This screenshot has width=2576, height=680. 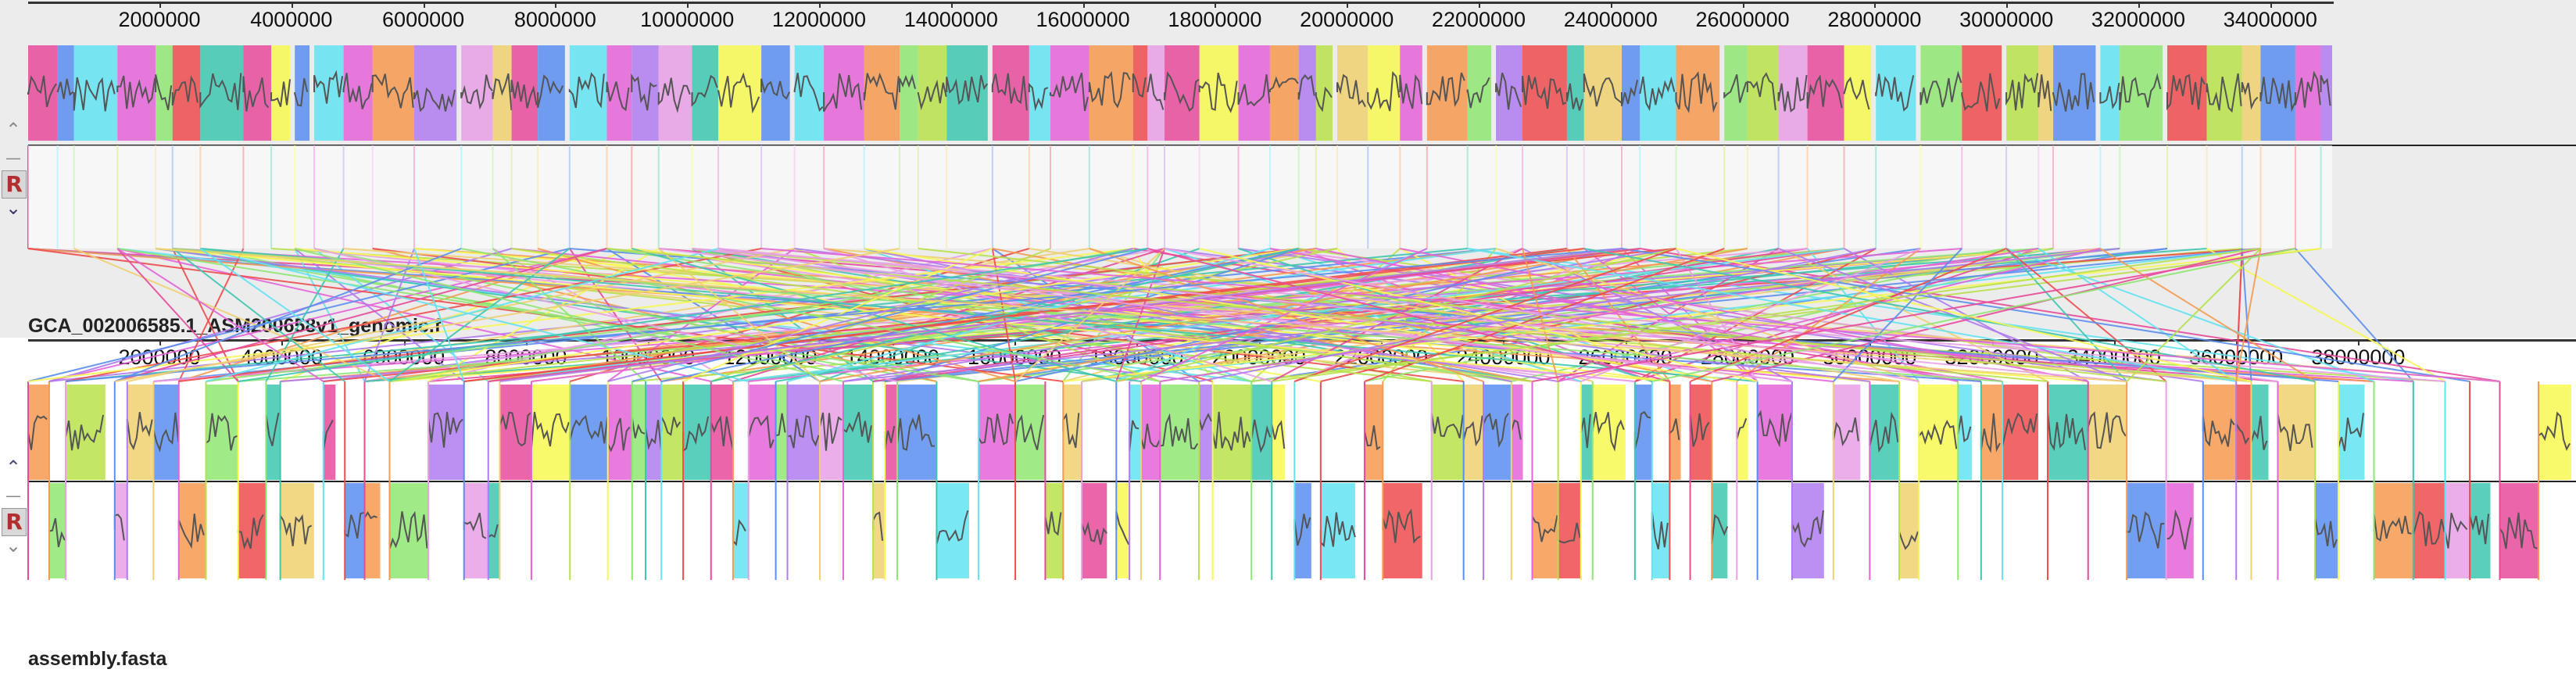 What do you see at coordinates (2354, 315) in the screenshot?
I see `homology-connector` at bounding box center [2354, 315].